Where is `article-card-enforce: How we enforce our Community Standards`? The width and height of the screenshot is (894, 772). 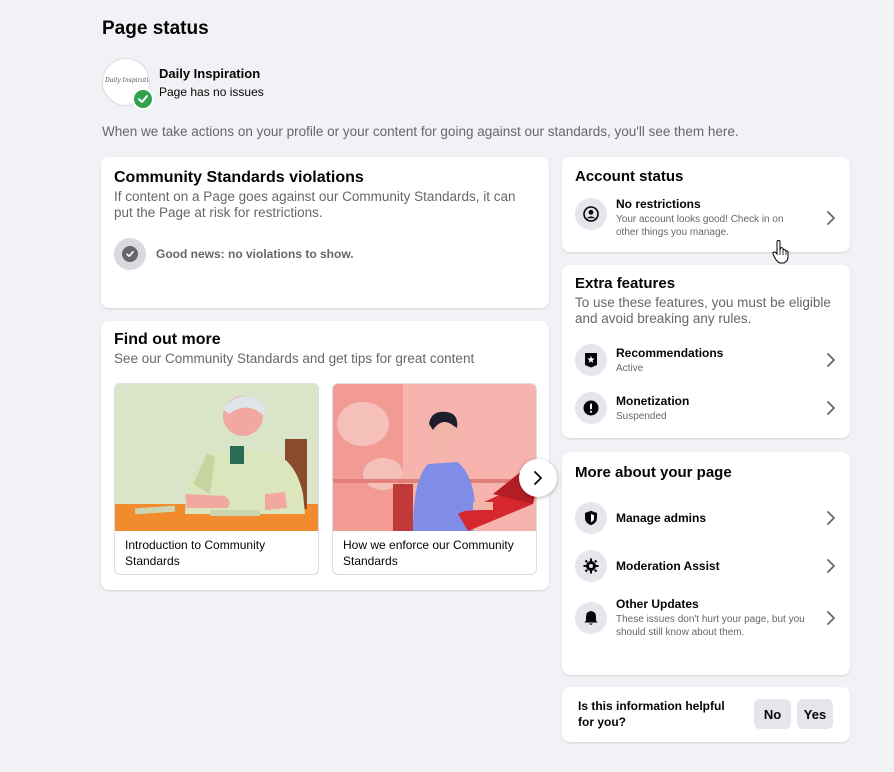
article-card-enforce: How we enforce our Community Standards is located at coordinates (434, 479).